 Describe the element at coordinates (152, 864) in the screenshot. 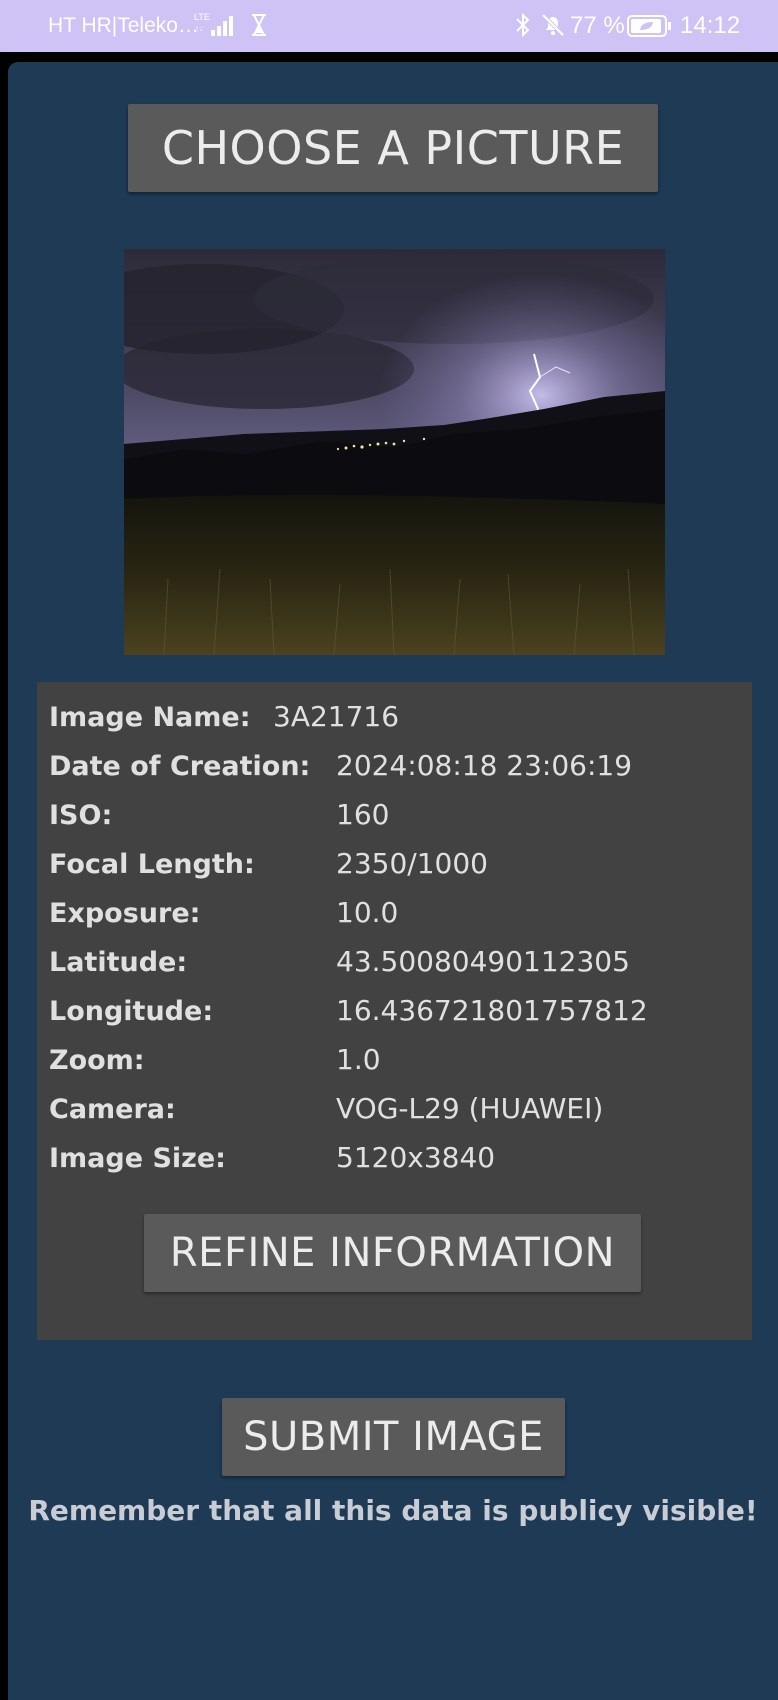

I see `info-label: Focal Length:` at that location.